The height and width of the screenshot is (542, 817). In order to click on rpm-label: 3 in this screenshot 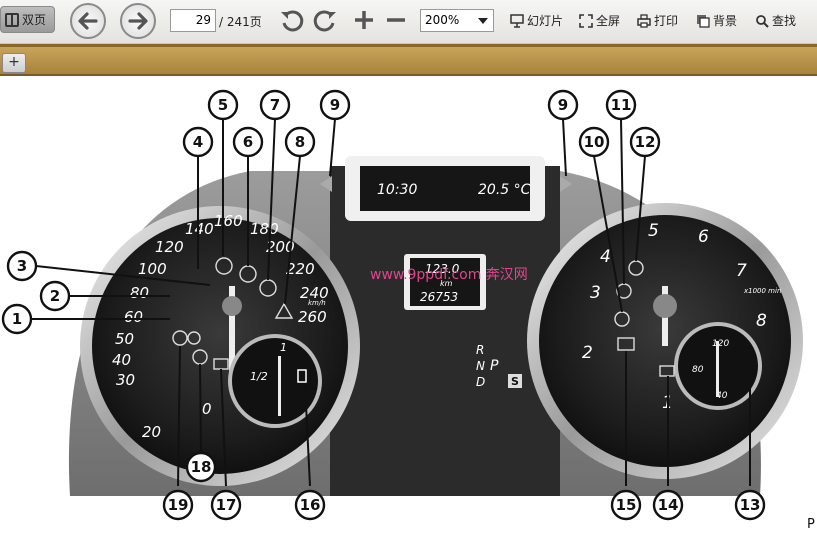, I will do `click(595, 293)`.